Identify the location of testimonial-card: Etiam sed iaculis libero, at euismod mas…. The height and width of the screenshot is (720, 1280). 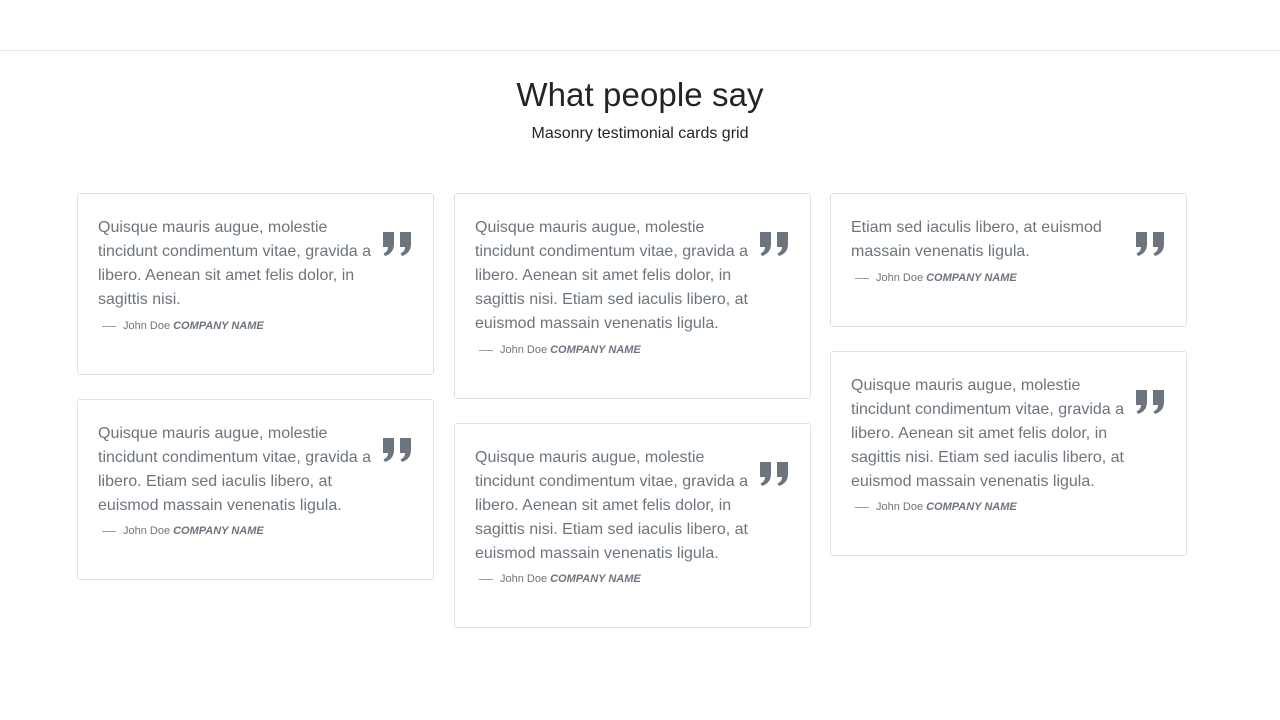
(1008, 260).